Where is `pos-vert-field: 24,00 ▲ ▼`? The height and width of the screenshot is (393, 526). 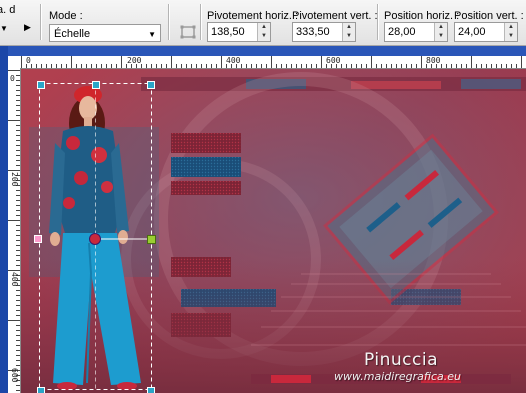 pos-vert-field: 24,00 ▲ ▼ is located at coordinates (486, 32).